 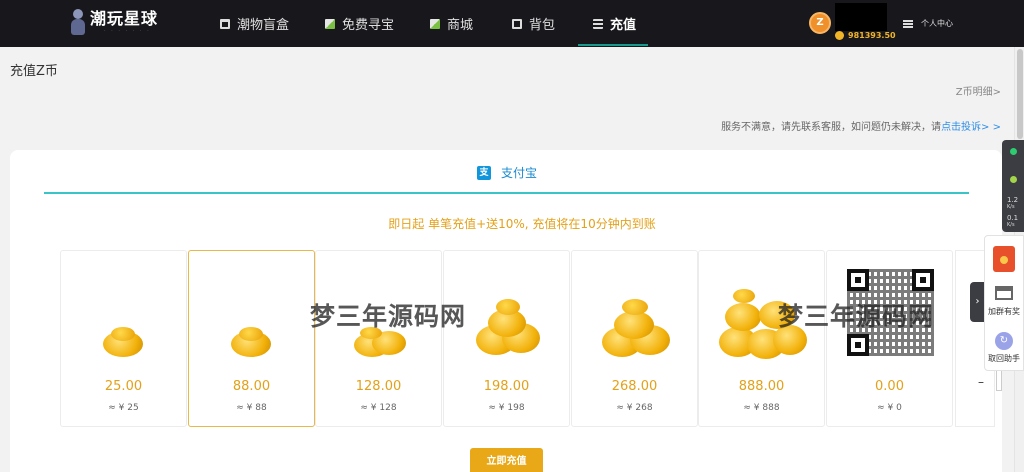 I want to click on shop-icon, so click(x=1004, y=293).